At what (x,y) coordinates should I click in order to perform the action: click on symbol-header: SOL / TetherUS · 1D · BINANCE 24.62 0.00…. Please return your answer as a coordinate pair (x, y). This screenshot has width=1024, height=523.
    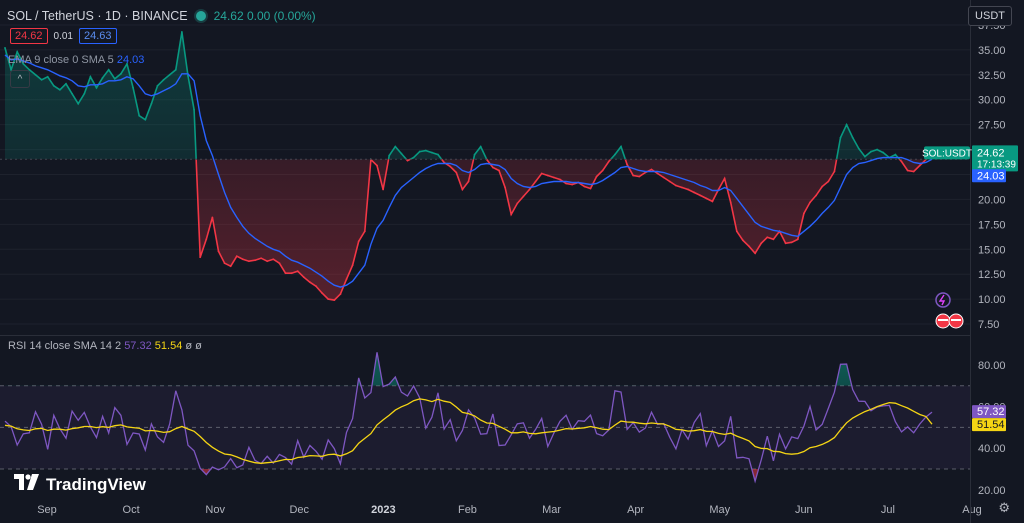
    Looking at the image, I should click on (161, 16).